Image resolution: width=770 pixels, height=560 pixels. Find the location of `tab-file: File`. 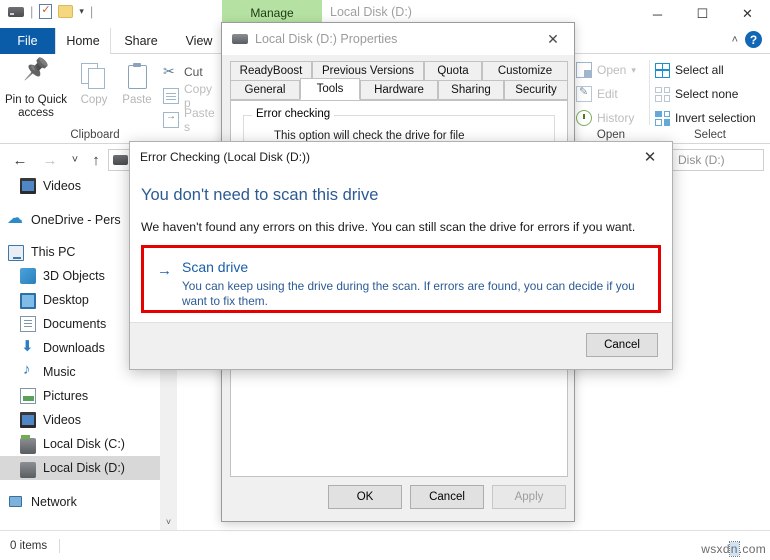

tab-file: File is located at coordinates (27, 41).